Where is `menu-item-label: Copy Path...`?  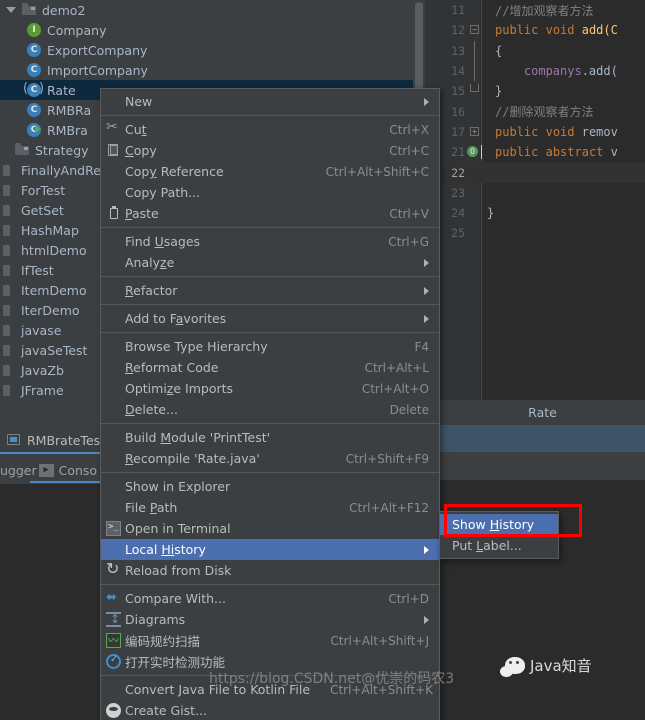
menu-item-label: Copy Path... is located at coordinates (163, 192).